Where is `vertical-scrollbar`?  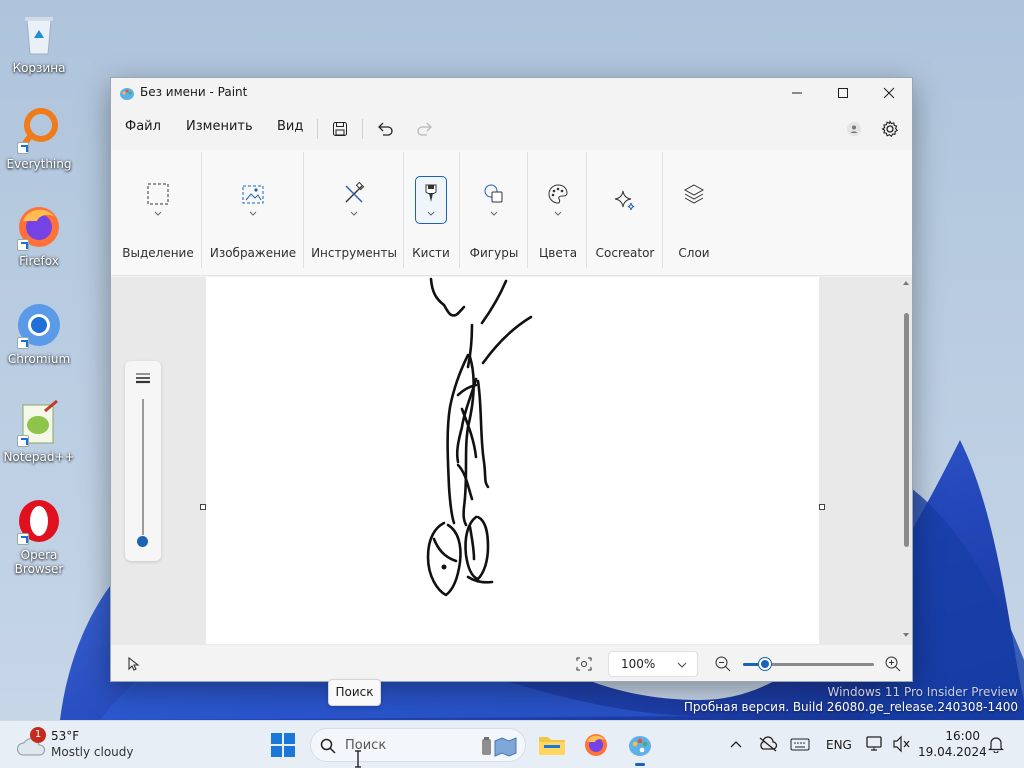
vertical-scrollbar is located at coordinates (906, 461).